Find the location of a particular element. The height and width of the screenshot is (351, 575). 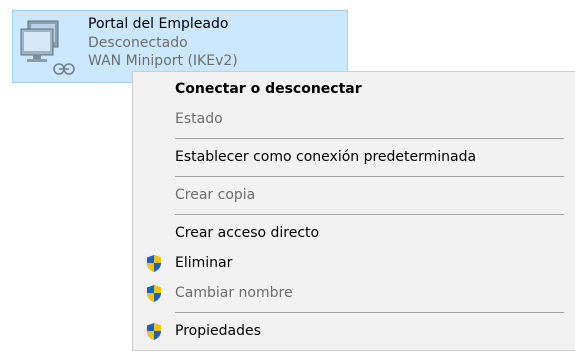

menu-item-connect: Conectar o desconectar is located at coordinates (354, 89).